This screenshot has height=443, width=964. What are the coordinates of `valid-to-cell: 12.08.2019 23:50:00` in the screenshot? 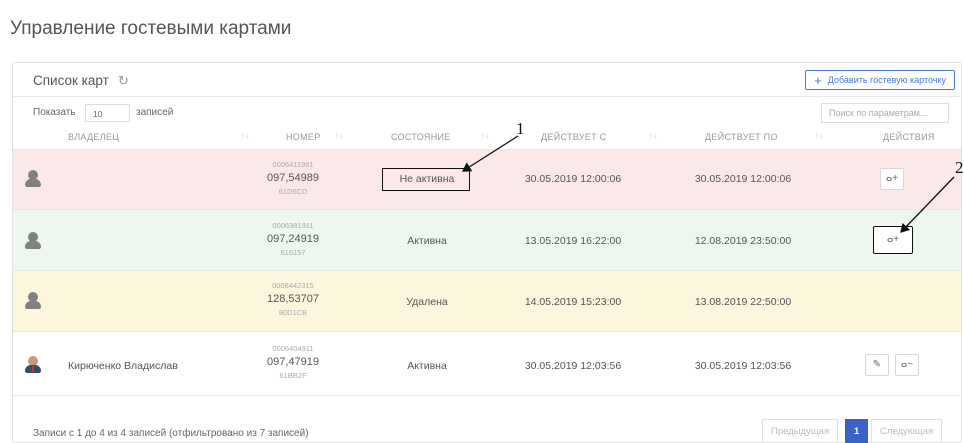 It's located at (743, 241).